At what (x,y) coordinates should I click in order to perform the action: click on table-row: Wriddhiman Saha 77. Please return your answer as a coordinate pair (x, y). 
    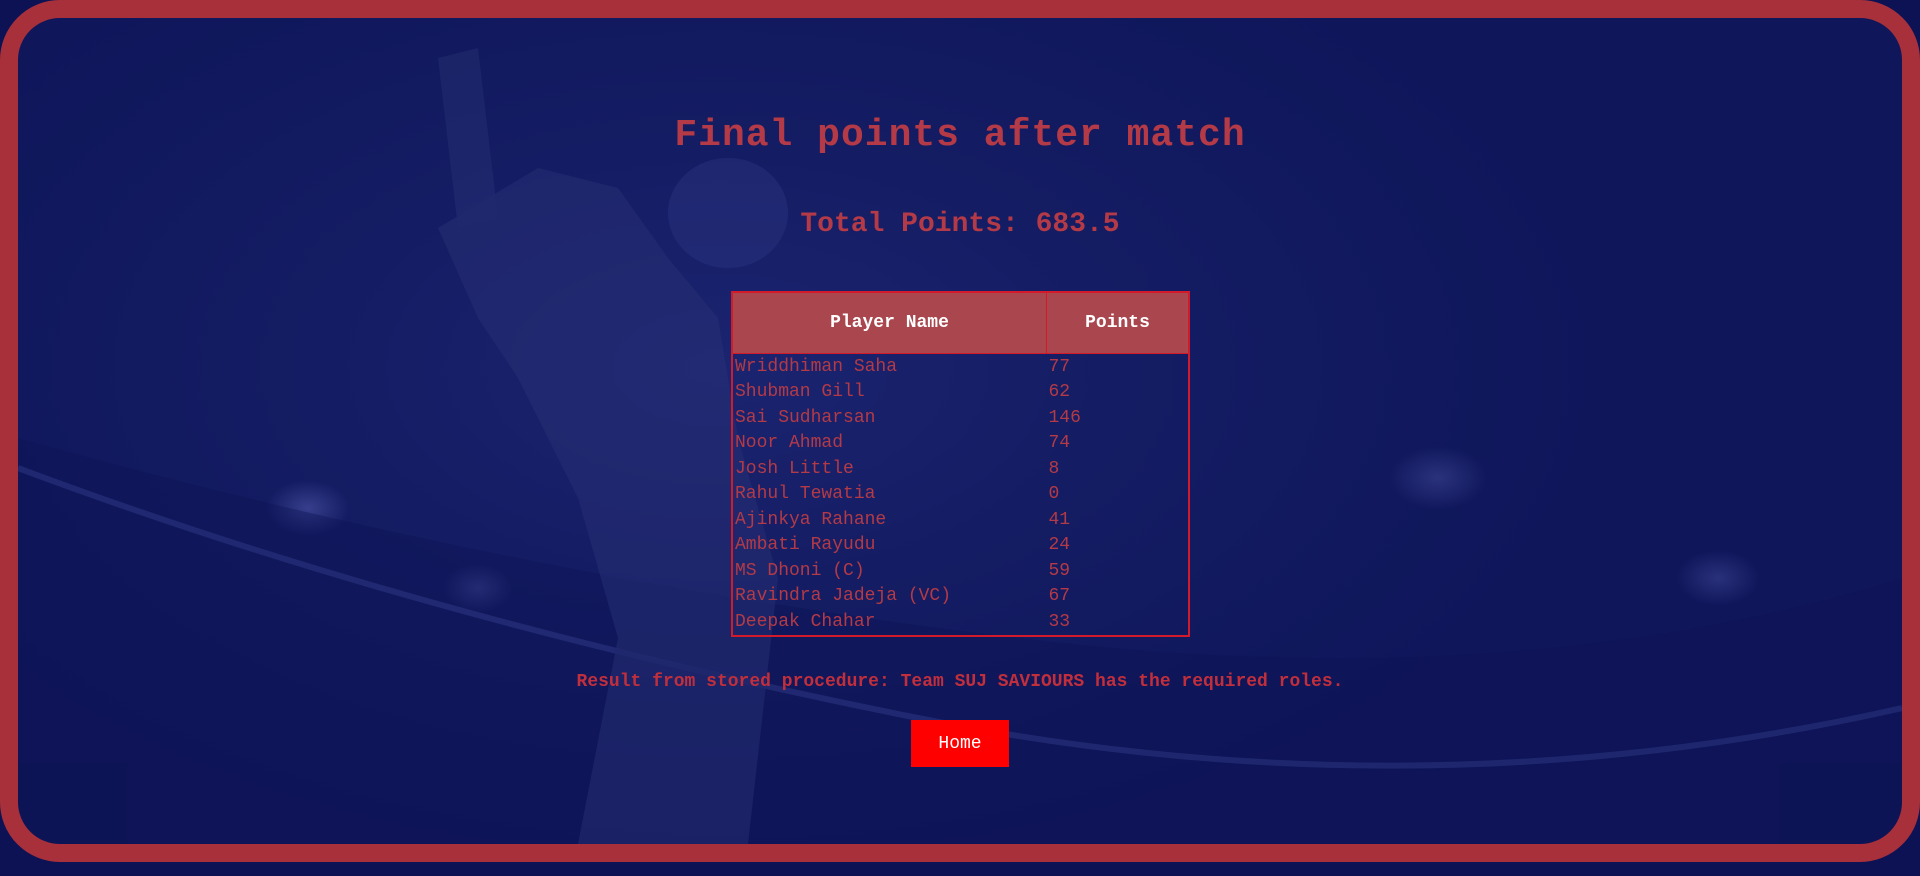
    Looking at the image, I should click on (960, 367).